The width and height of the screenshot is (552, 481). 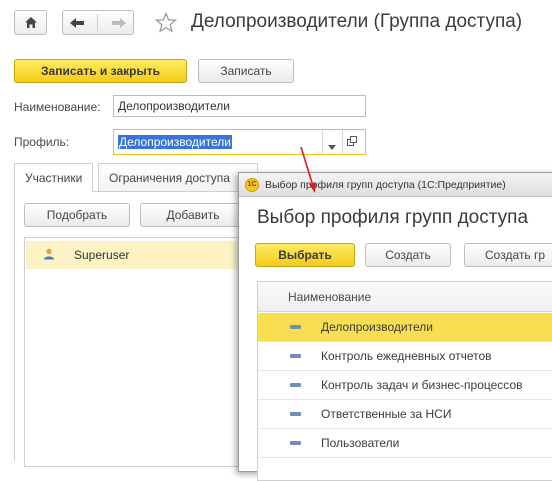 I want to click on tab-access-restrictions: Ограничения доступа, so click(x=178, y=177).